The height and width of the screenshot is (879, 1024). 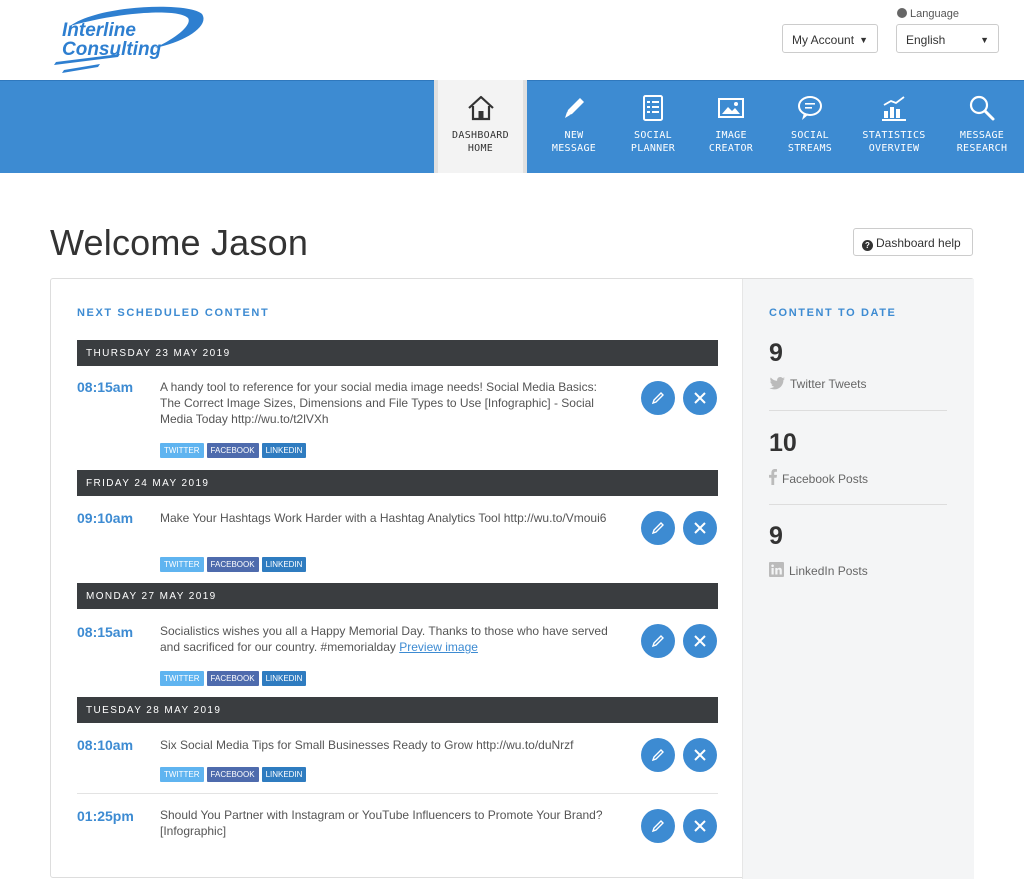 What do you see at coordinates (926, 40) in the screenshot?
I see `language-value: English` at bounding box center [926, 40].